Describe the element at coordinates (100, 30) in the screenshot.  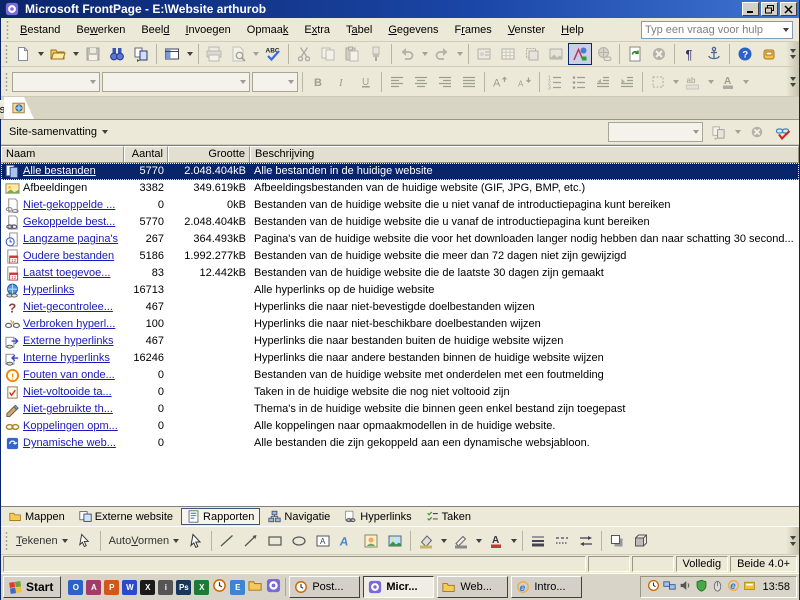
I see `menu-bewerken: Bewerken` at that location.